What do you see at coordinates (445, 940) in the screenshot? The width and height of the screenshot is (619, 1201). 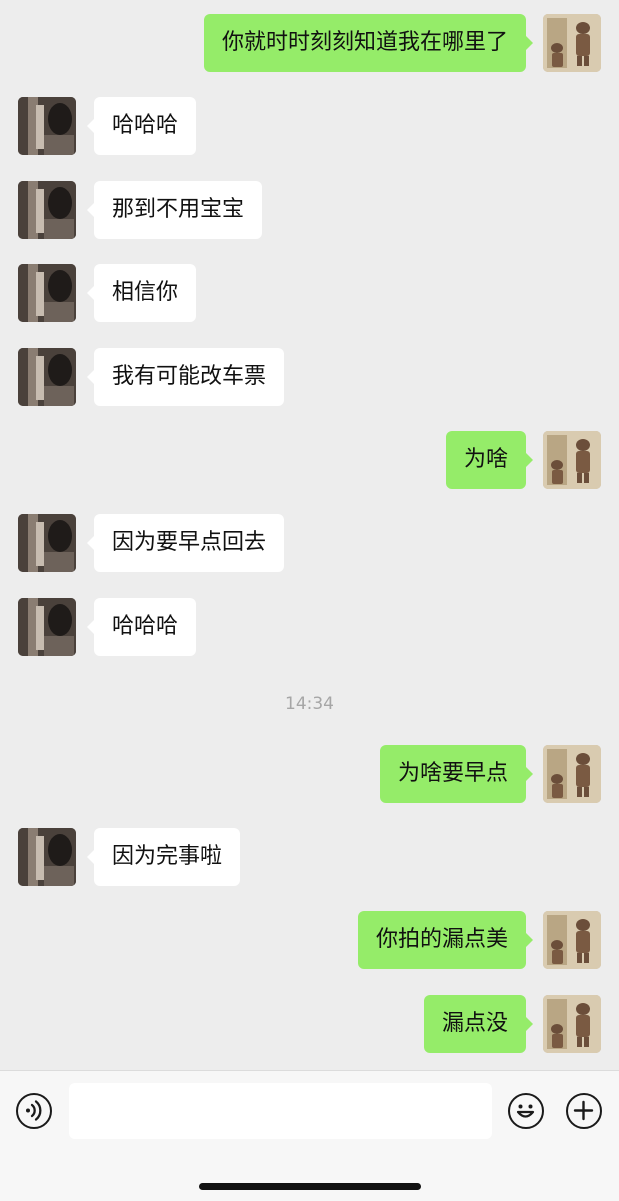 I see `message-bubble-self: 你拍的漏点美` at bounding box center [445, 940].